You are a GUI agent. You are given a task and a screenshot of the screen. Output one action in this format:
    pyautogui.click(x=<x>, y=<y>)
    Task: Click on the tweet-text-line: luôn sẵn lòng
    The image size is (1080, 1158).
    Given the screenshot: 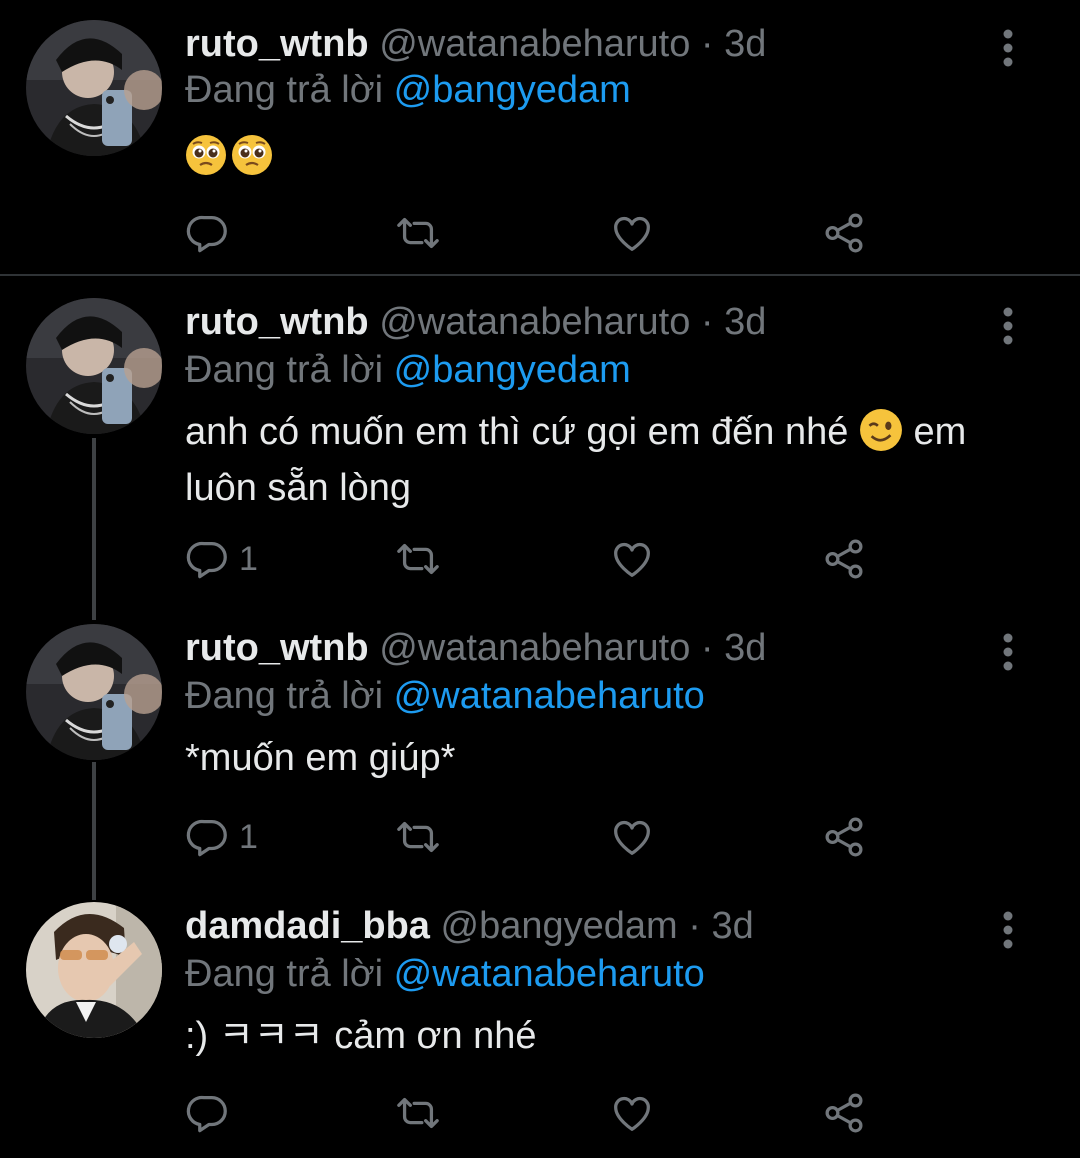 What is the action you would take?
    pyautogui.click(x=298, y=488)
    